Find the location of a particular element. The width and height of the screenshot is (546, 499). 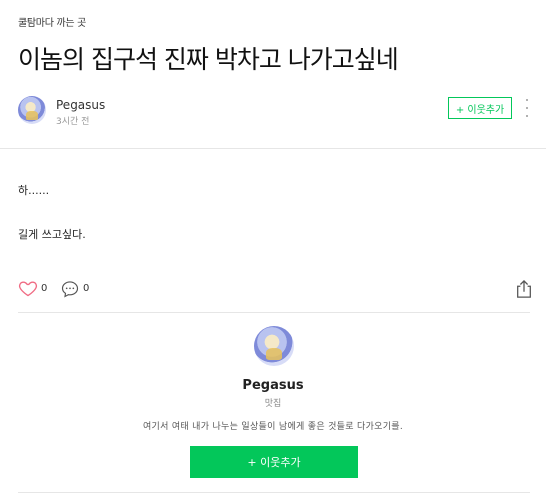

follow-button-top: + 이웃추가 is located at coordinates (480, 108).